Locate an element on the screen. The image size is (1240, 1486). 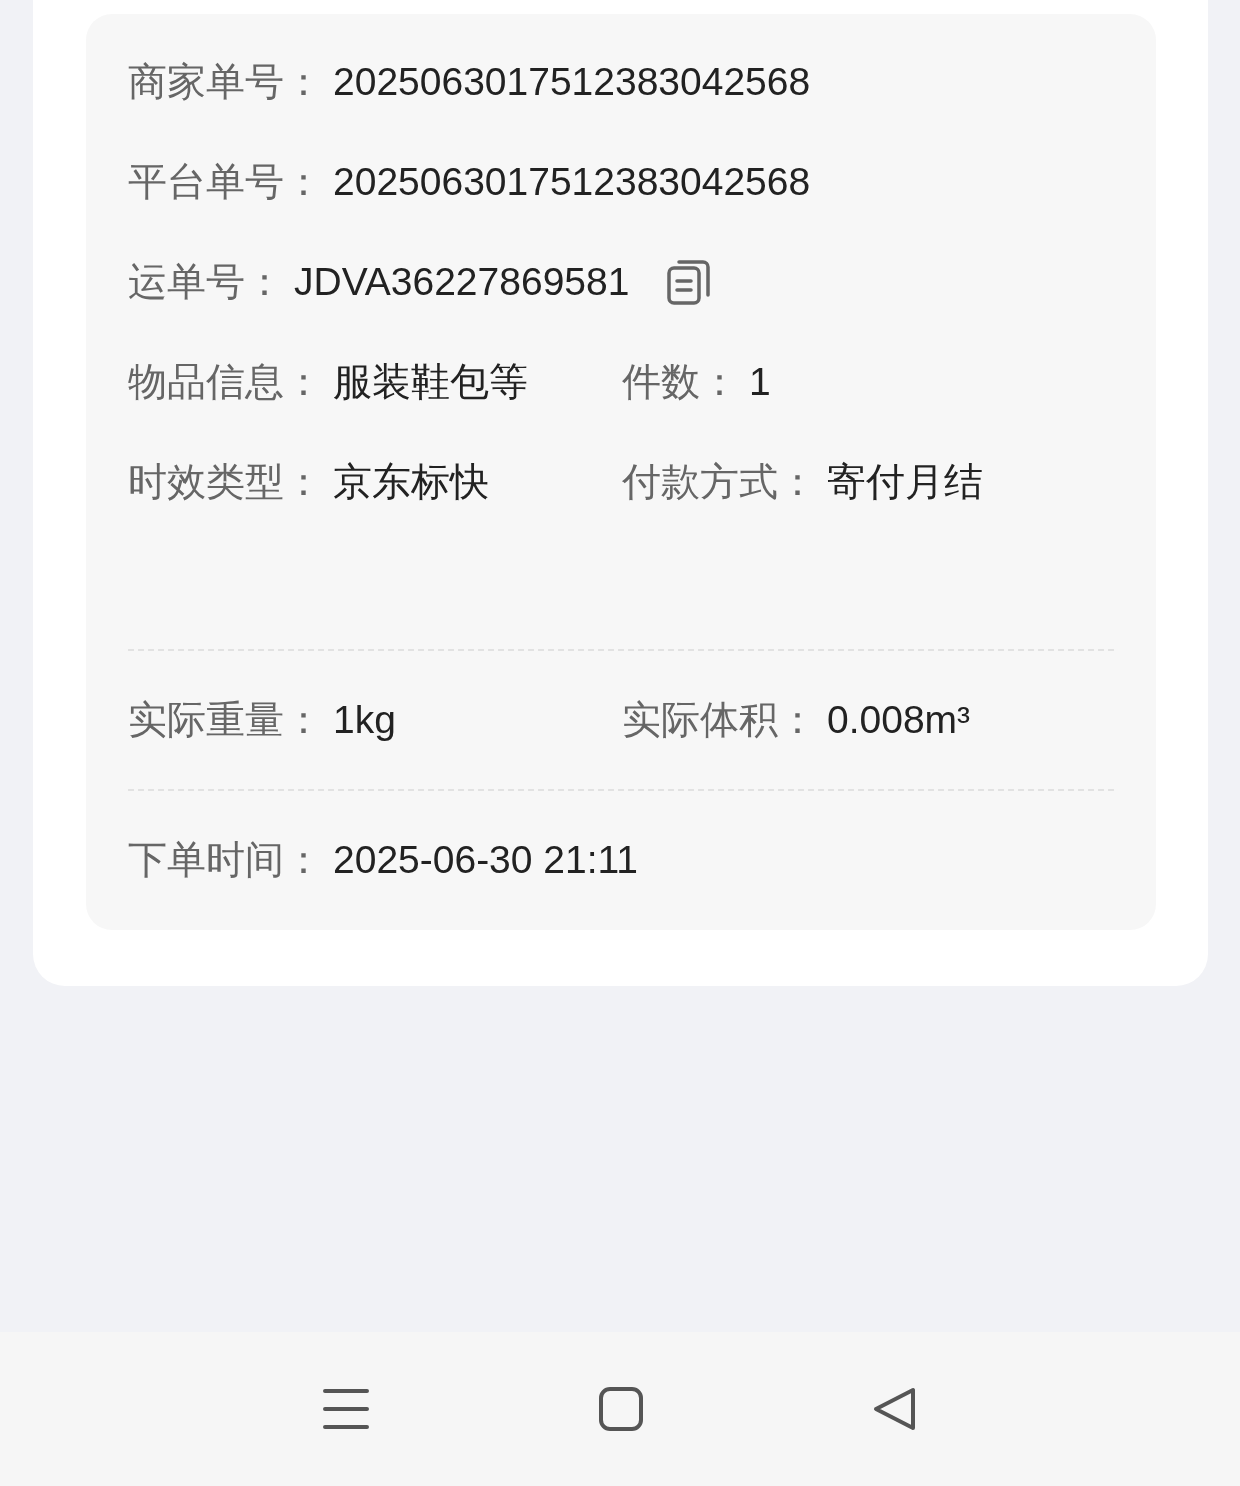
field-value: 服装鞋包等 is located at coordinates (430, 382).